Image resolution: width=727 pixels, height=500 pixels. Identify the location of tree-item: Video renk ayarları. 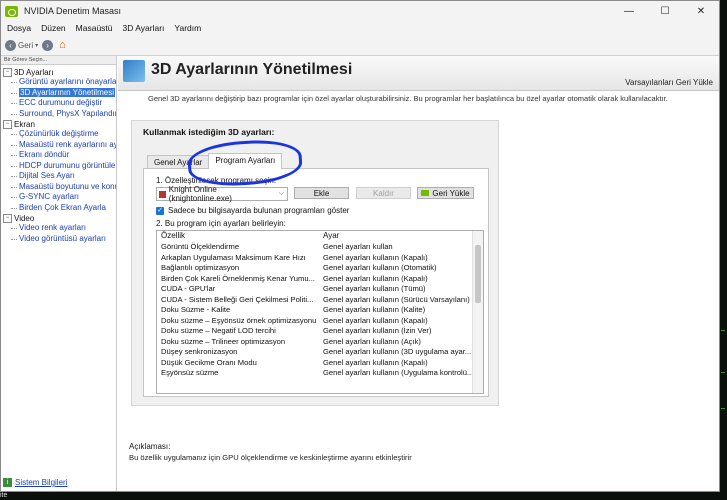
(58, 228).